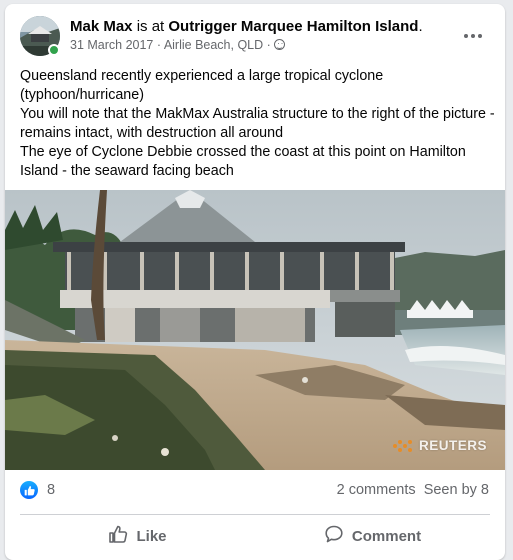 Image resolution: width=513 pixels, height=560 pixels. I want to click on like-label: Like, so click(151, 536).